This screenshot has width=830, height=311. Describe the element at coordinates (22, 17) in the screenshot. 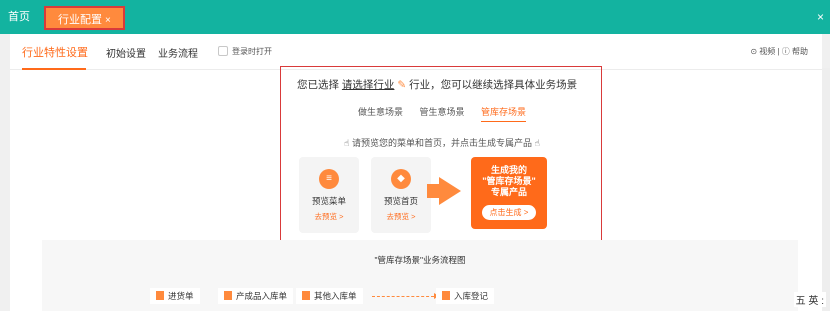

I see `tab-home: 首页` at that location.